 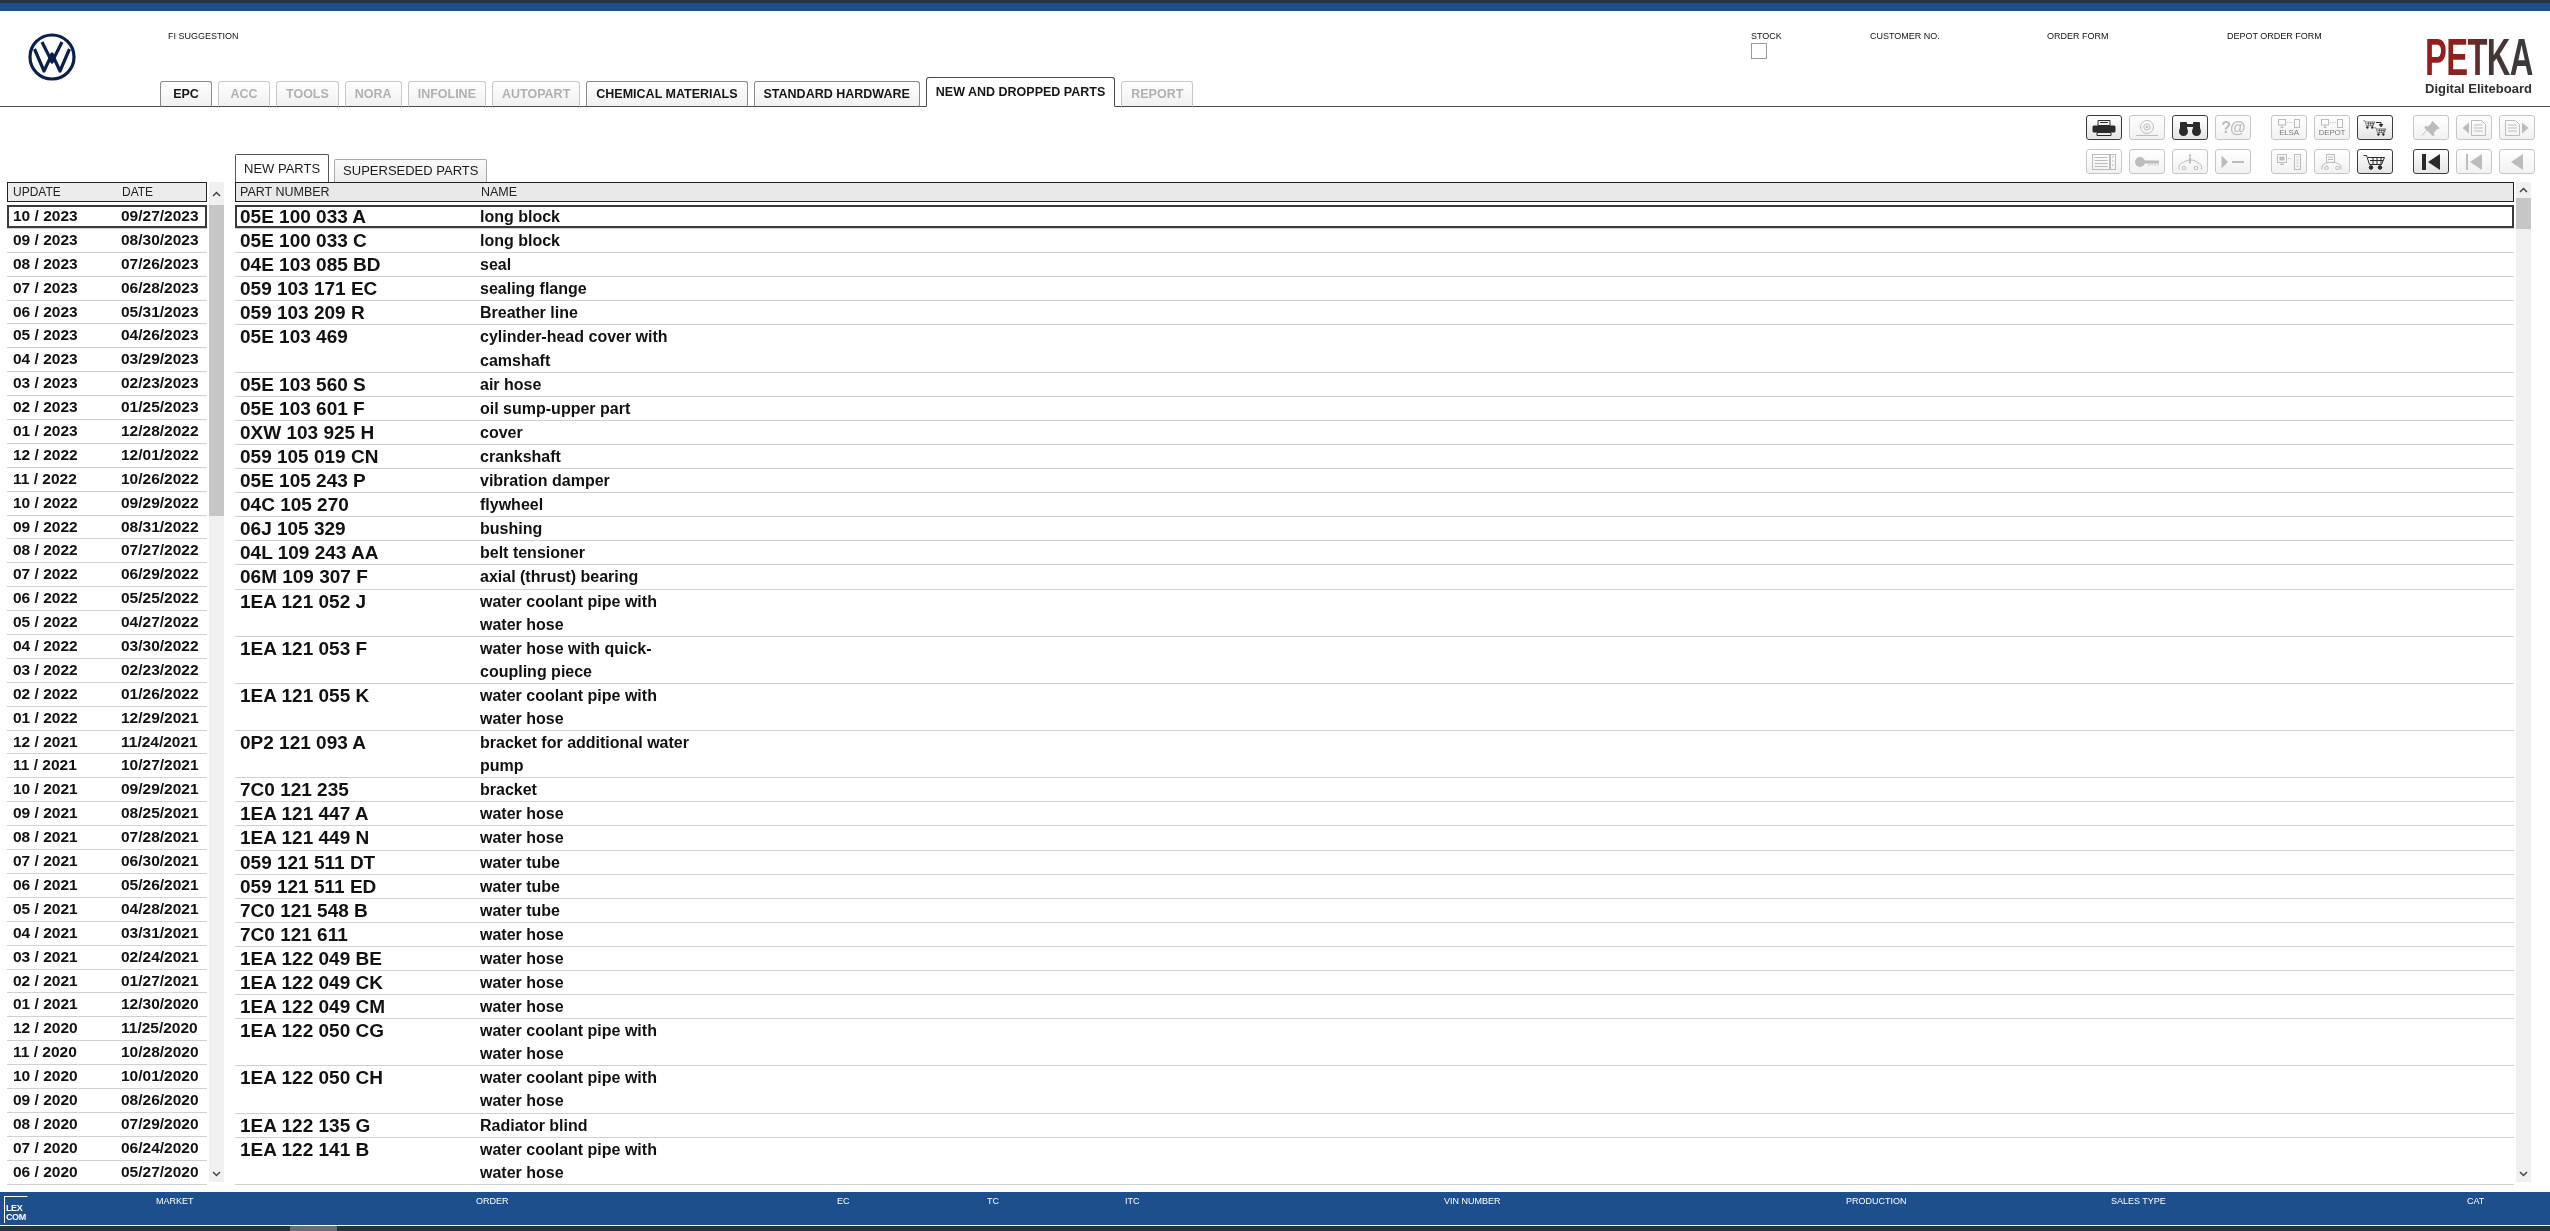 I want to click on table-row: 04E 103 085 BD seal, so click(x=1374, y=265).